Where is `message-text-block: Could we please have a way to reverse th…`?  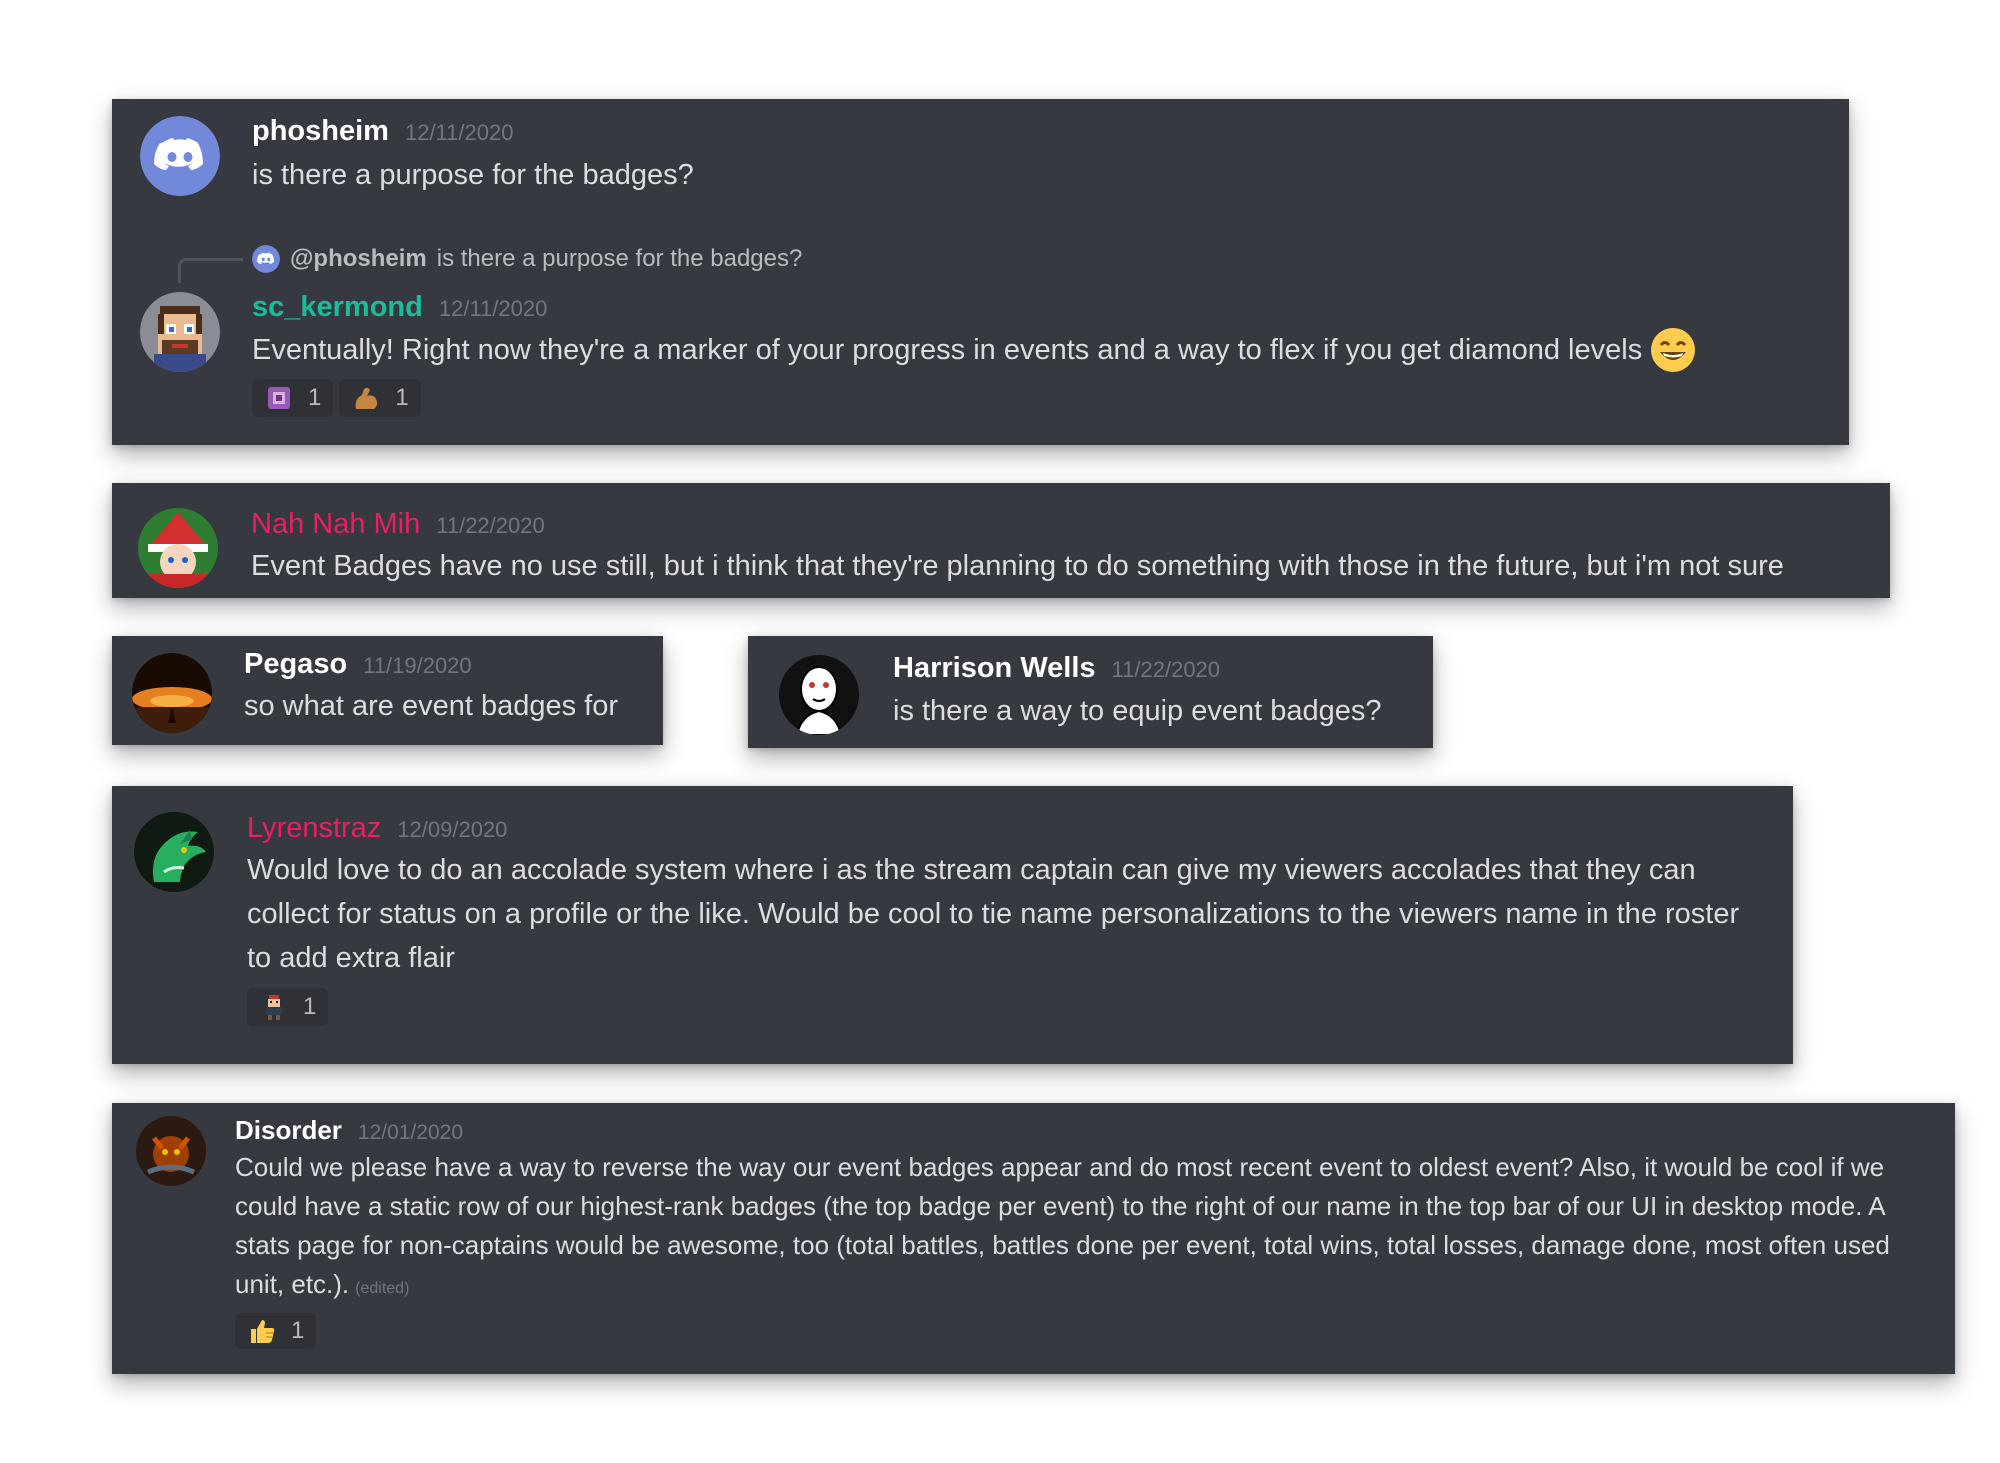
message-text-block: Could we please have a way to reverse th… is located at coordinates (1082, 1228).